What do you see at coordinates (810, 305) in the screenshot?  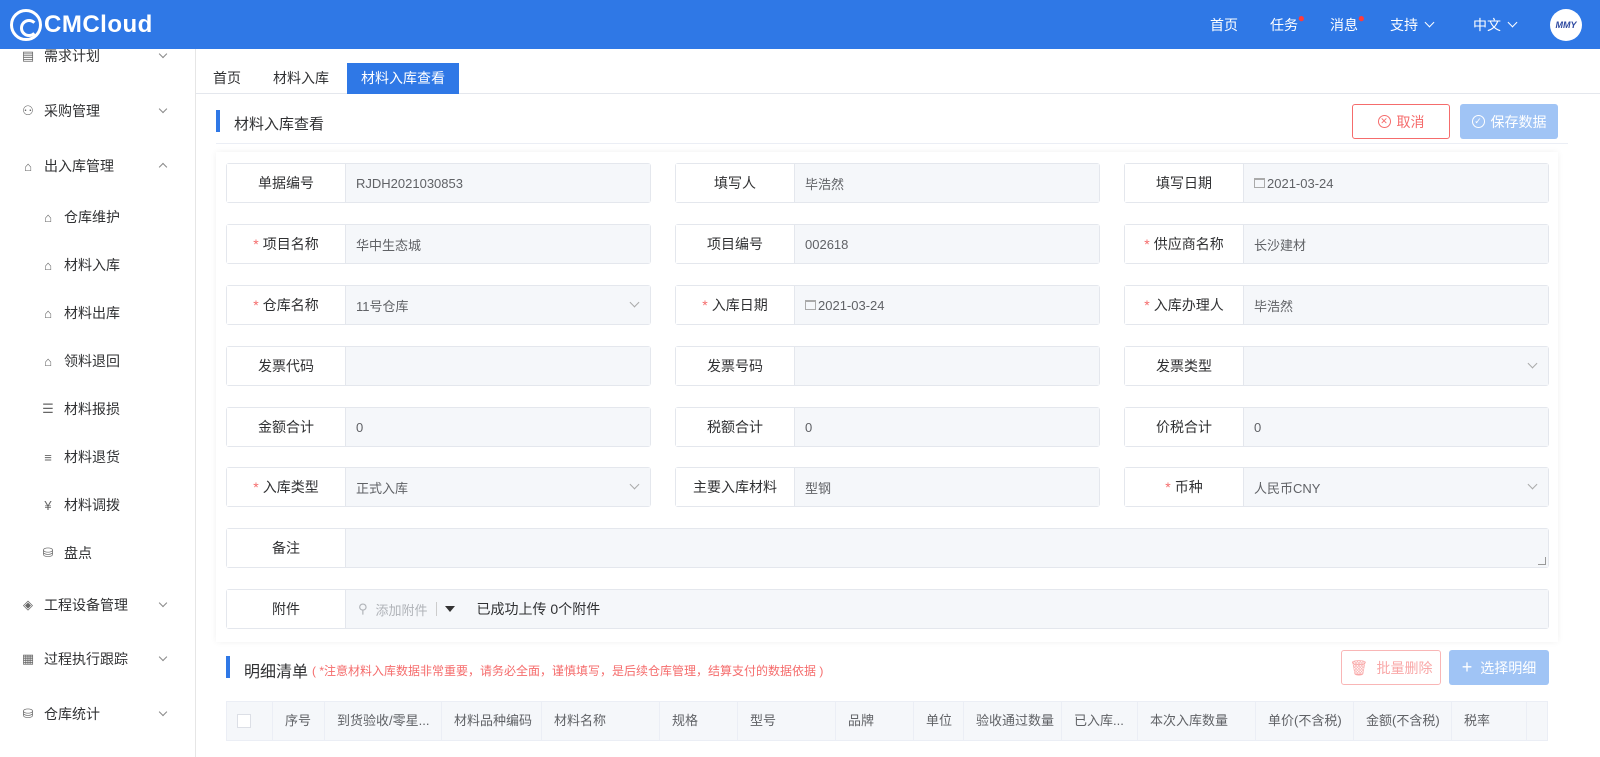 I see `calendar-icon` at bounding box center [810, 305].